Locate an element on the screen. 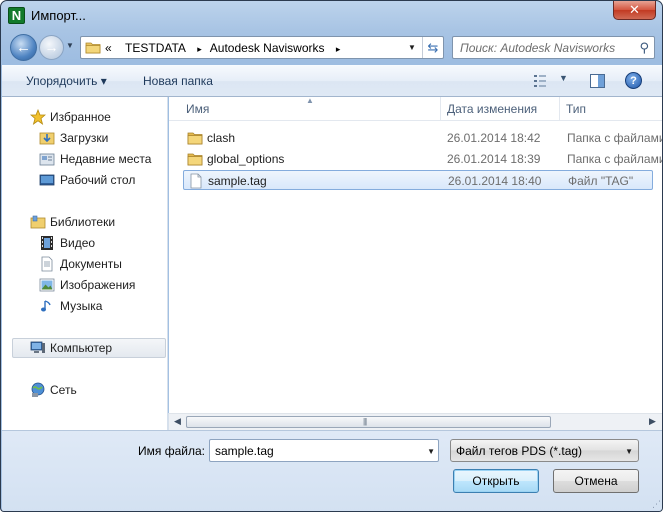 Image resolution: width=663 pixels, height=512 pixels. downloads-folder-icon is located at coordinates (47, 138).